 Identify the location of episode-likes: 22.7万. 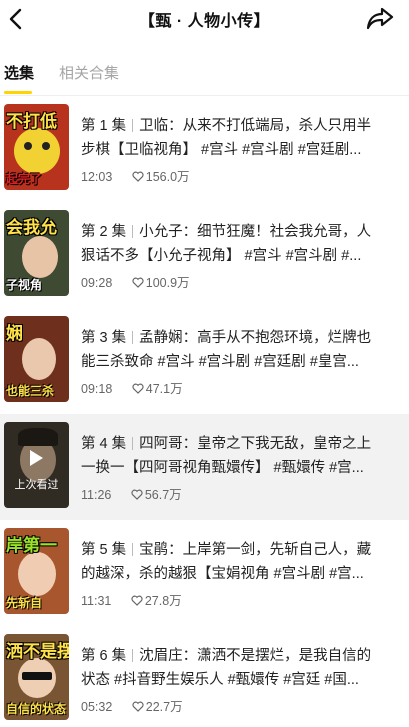
(164, 707).